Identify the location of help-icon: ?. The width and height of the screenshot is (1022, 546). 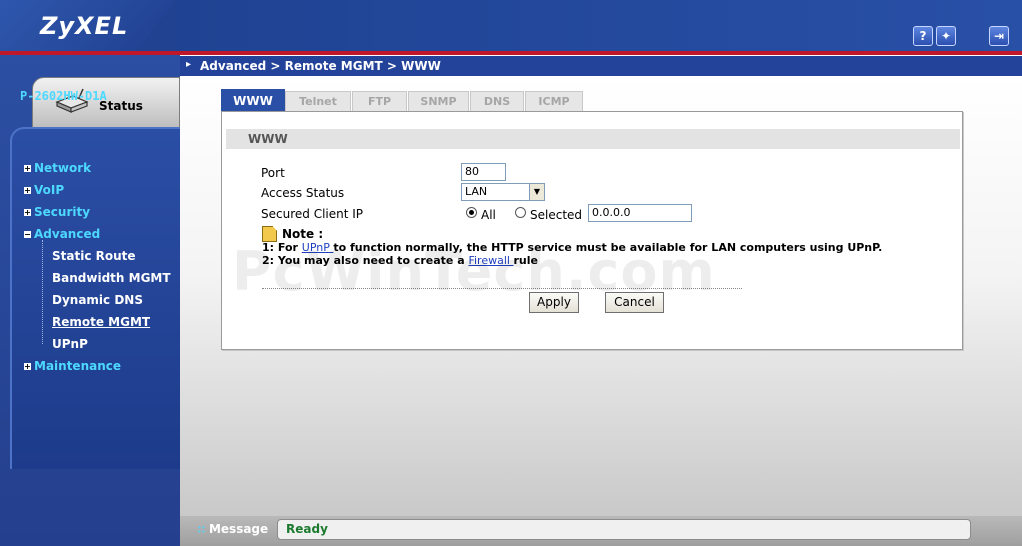
(923, 36).